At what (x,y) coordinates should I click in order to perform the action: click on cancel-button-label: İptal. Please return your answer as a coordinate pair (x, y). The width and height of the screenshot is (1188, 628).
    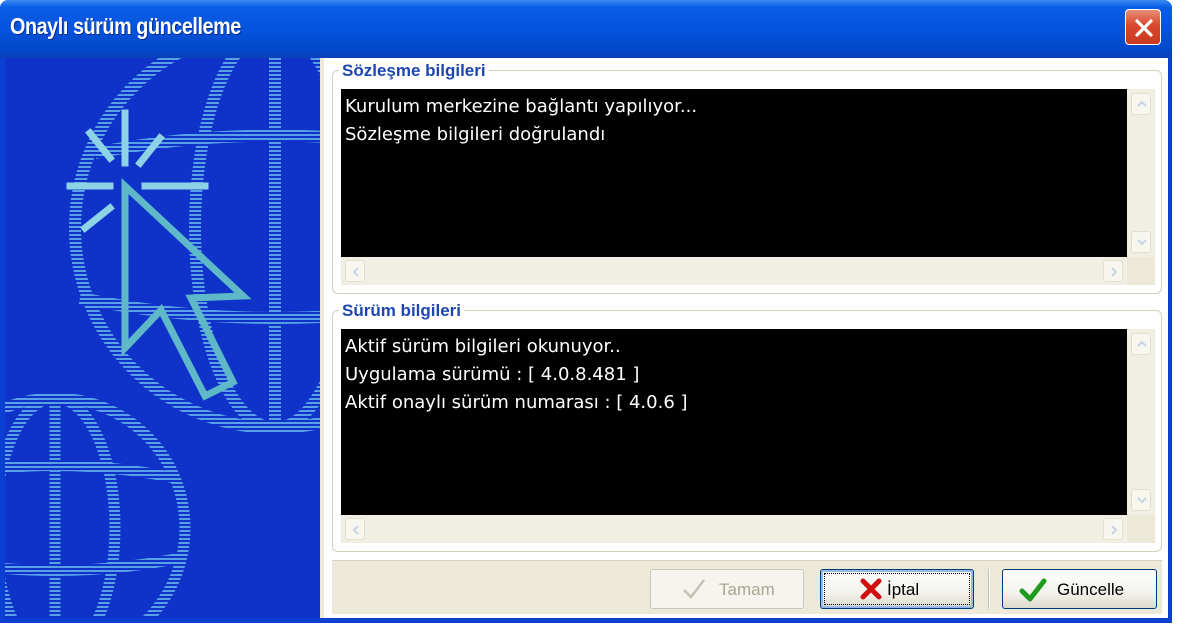
    Looking at the image, I should click on (903, 589).